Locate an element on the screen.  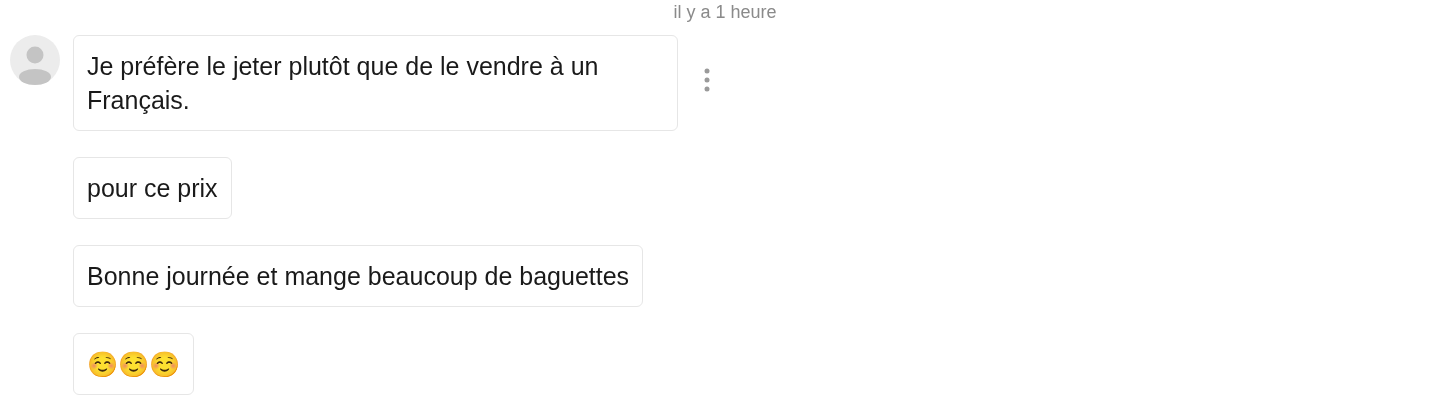
message-bubble: pour ce prix is located at coordinates (152, 188).